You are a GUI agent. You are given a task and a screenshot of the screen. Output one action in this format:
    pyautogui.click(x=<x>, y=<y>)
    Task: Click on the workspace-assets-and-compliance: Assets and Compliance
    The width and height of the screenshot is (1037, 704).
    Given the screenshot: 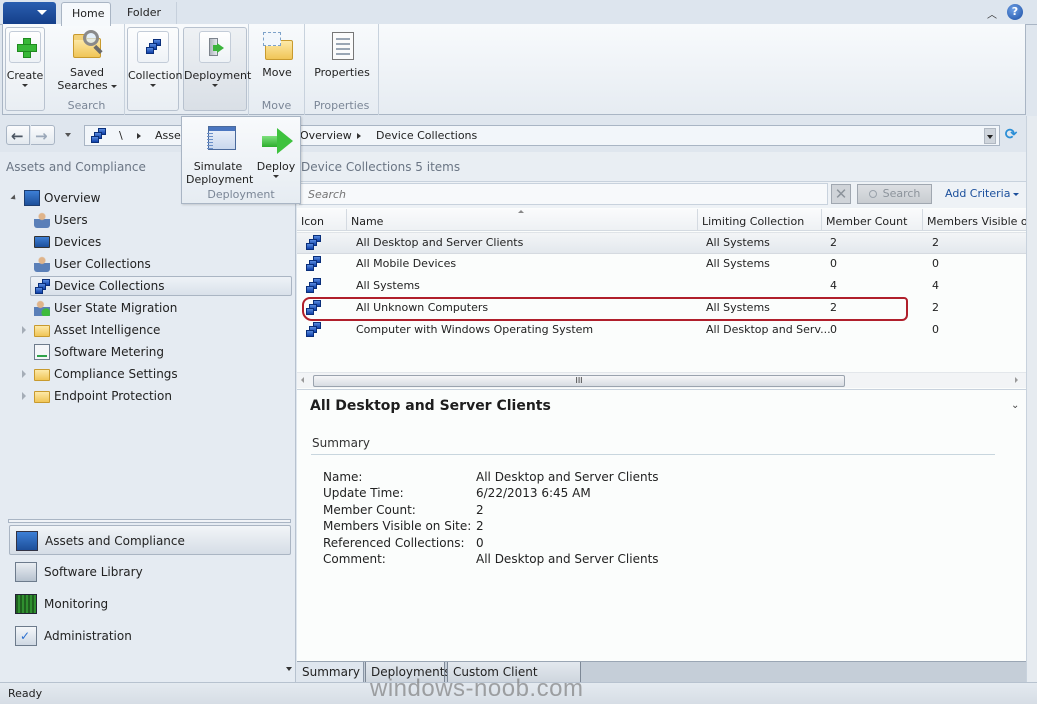 What is the action you would take?
    pyautogui.click(x=150, y=540)
    